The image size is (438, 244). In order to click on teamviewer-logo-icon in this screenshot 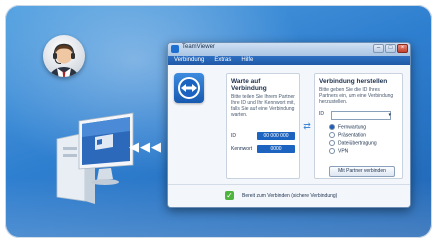, I will do `click(189, 88)`.